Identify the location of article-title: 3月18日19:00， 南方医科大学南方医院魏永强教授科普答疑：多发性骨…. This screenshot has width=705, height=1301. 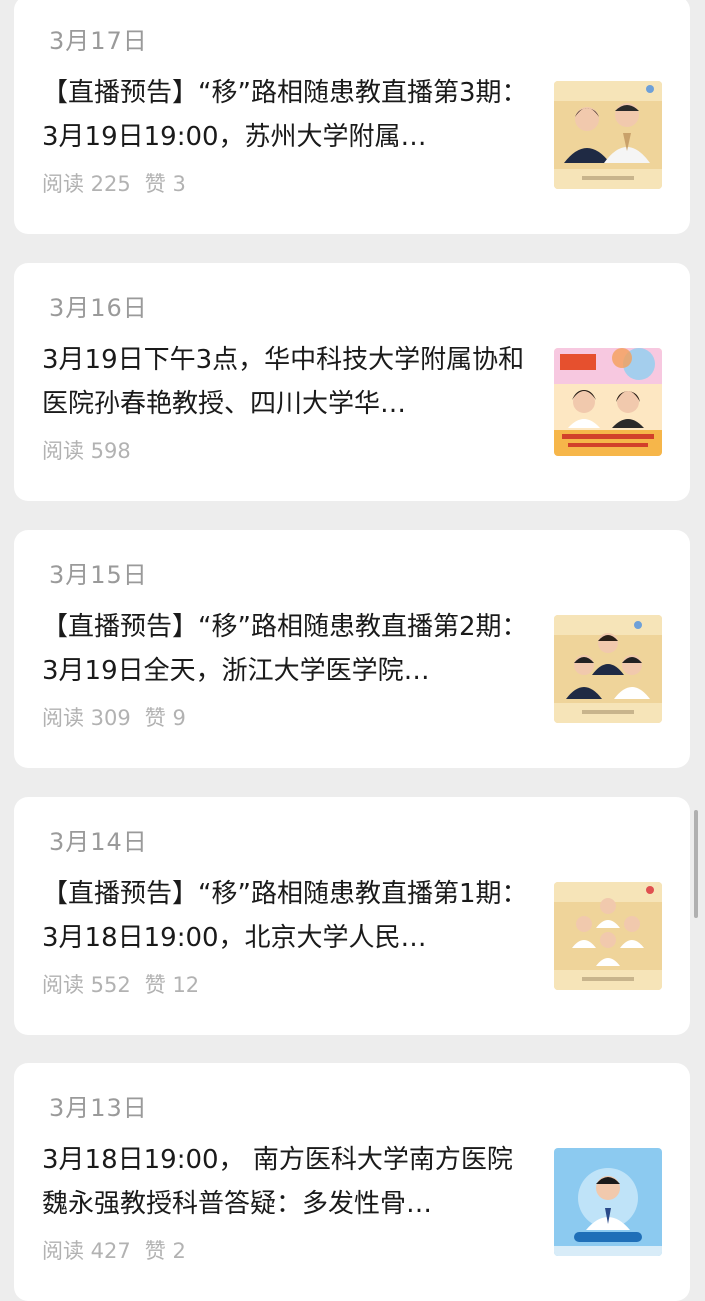
(288, 1182).